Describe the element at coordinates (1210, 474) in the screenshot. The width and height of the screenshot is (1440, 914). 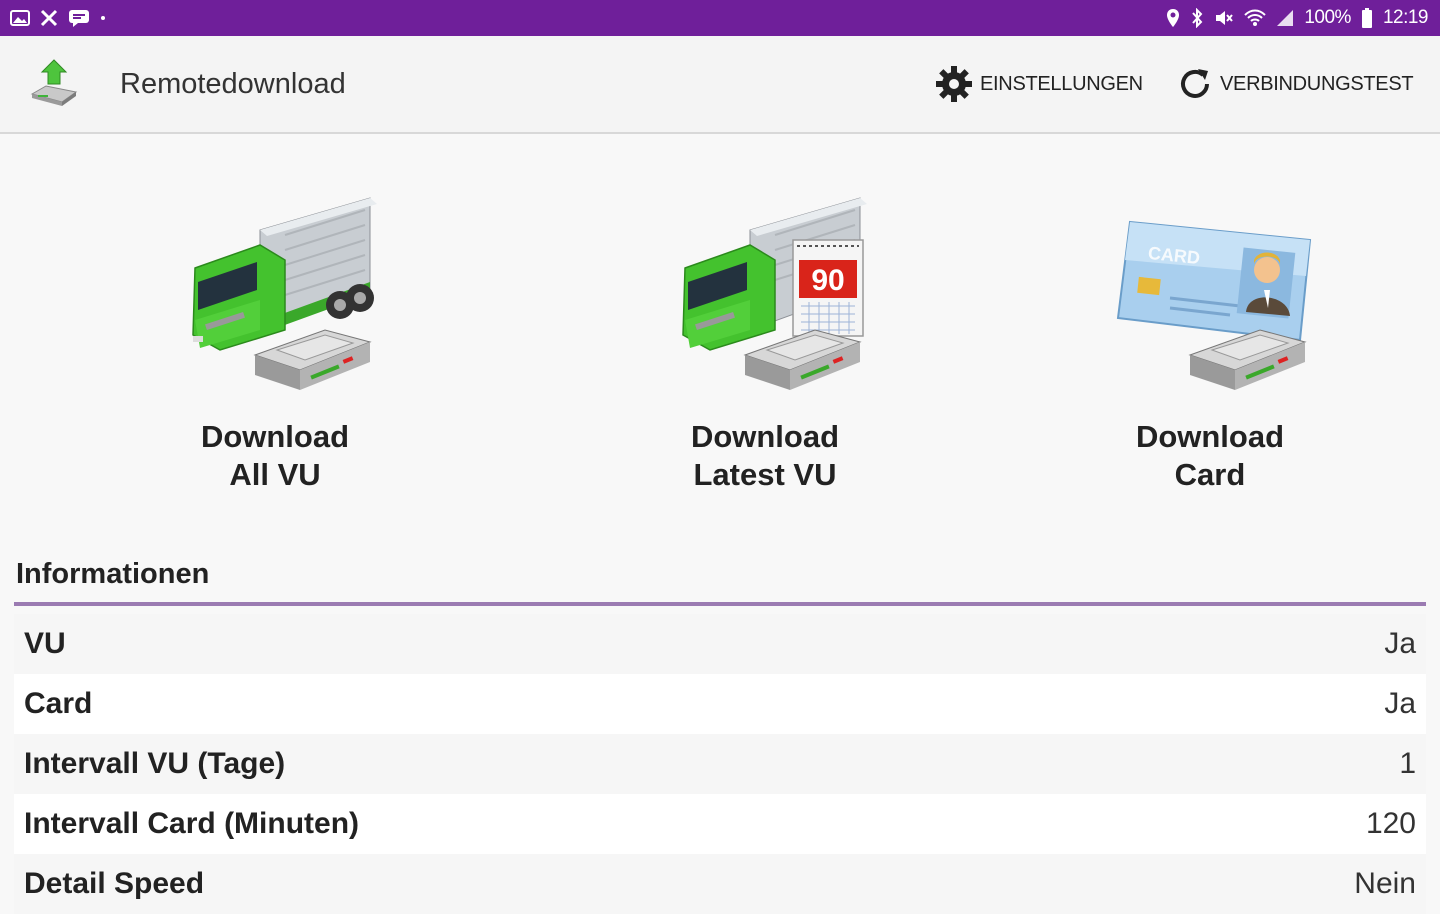
I see `tile-label-line2: Card` at that location.